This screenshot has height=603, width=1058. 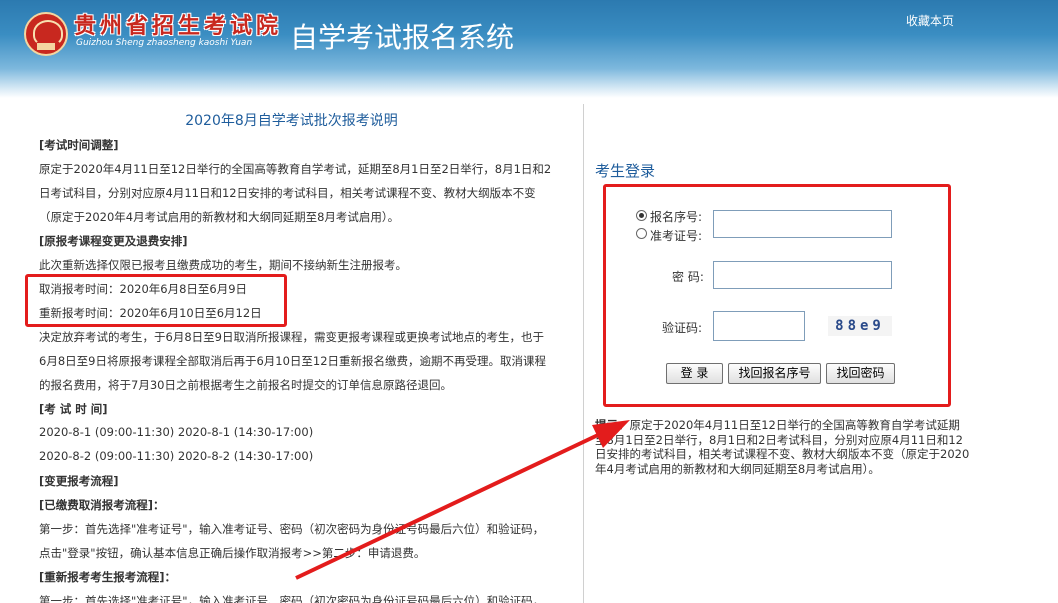 What do you see at coordinates (156, 300) in the screenshot?
I see `highlight-box-dates` at bounding box center [156, 300].